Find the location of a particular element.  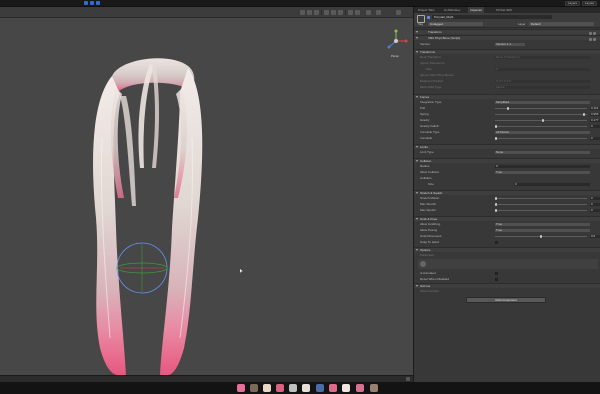

stretch-motion-value: 0 is located at coordinates (595, 198).